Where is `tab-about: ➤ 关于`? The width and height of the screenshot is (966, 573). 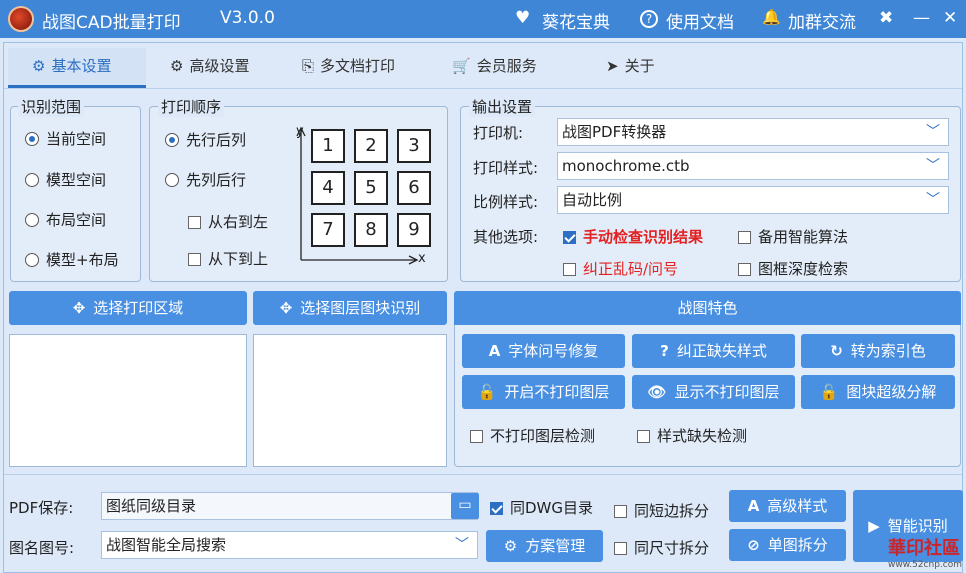 tab-about: ➤ 关于 is located at coordinates (641, 68).